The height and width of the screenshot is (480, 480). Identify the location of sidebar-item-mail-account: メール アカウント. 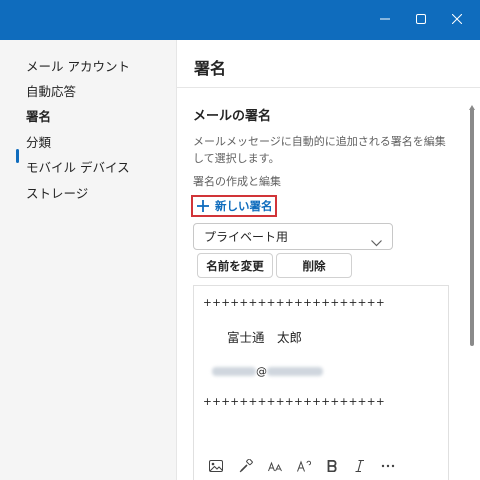
(78, 67).